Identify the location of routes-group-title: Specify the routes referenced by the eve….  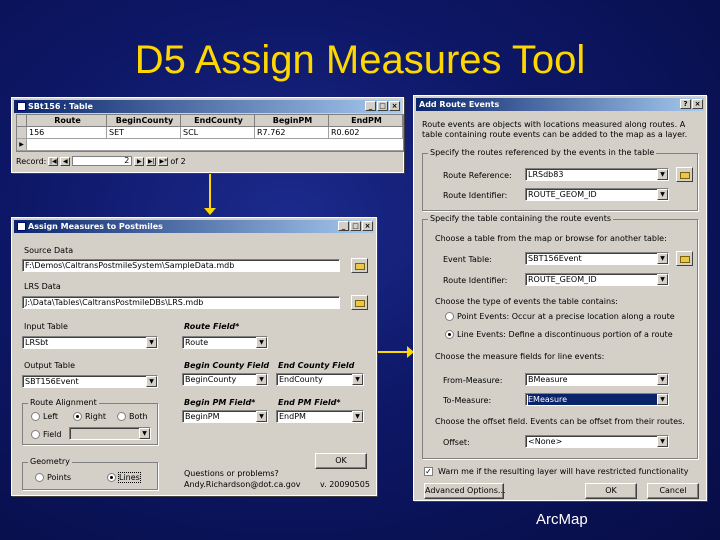
(542, 152).